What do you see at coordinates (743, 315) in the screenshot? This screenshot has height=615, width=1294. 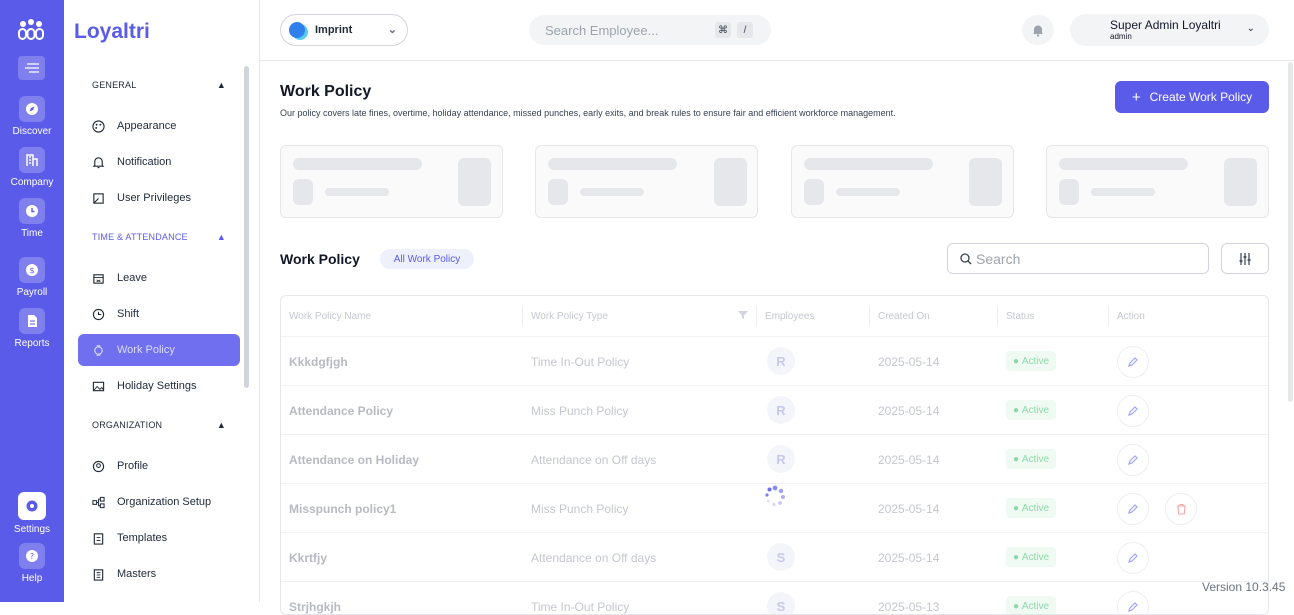 I see `filter-icon` at bounding box center [743, 315].